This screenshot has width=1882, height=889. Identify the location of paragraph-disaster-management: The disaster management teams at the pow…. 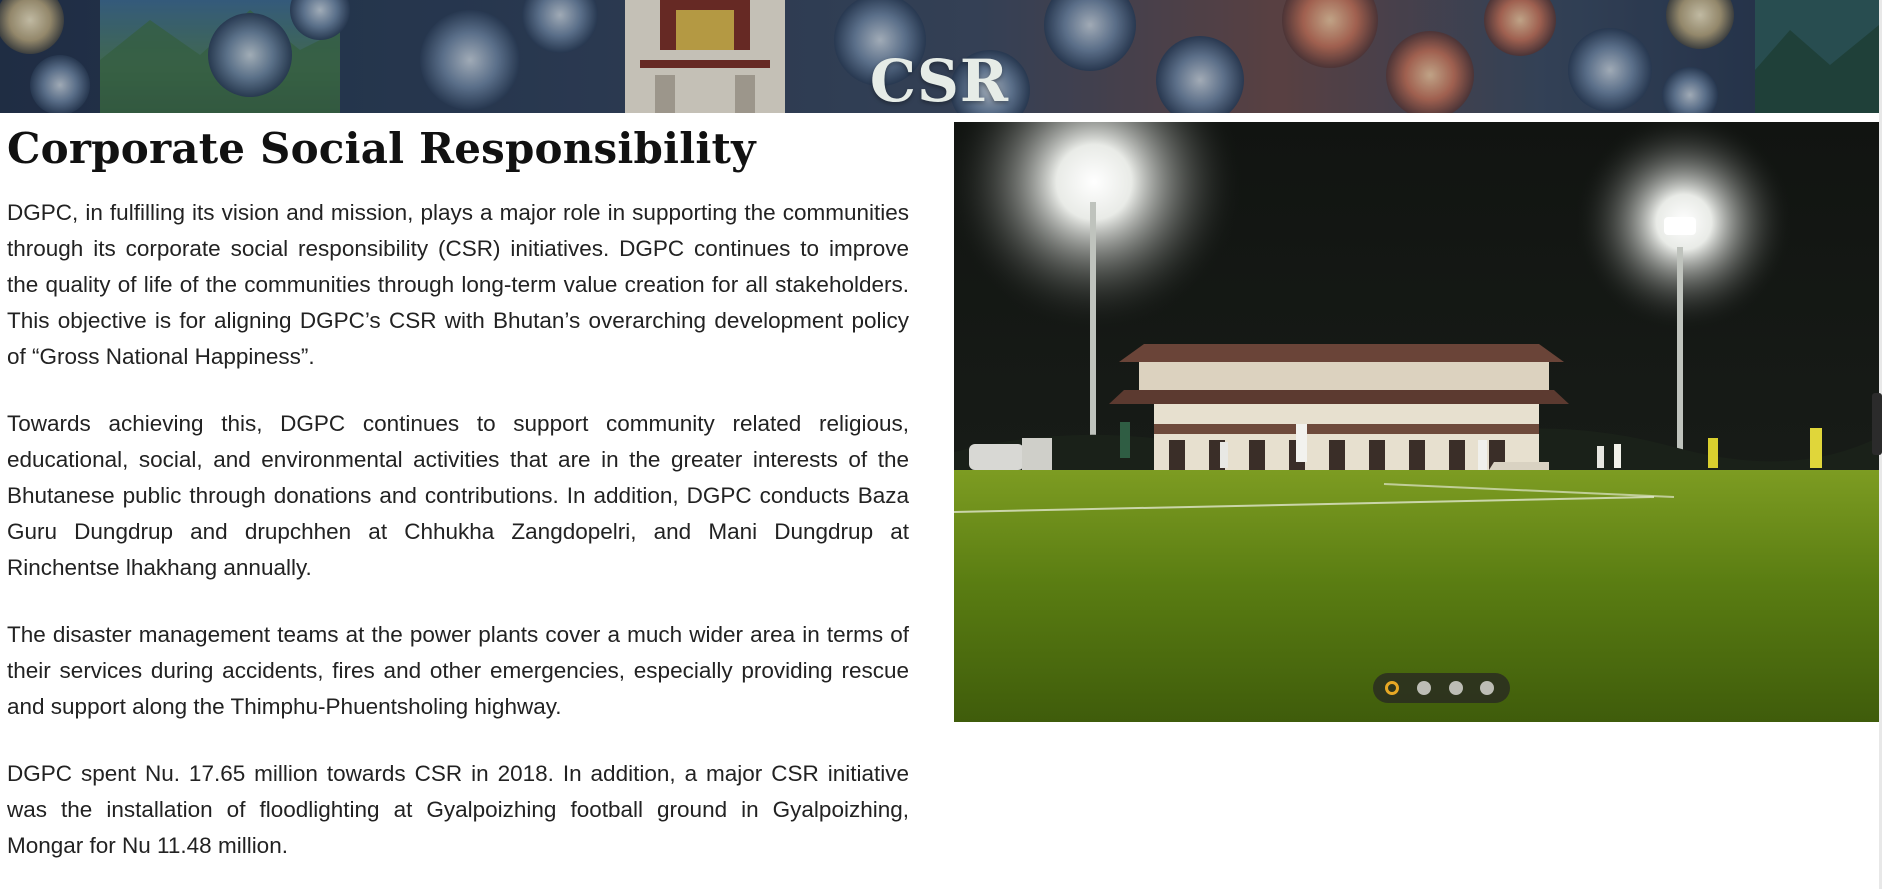
(458, 670).